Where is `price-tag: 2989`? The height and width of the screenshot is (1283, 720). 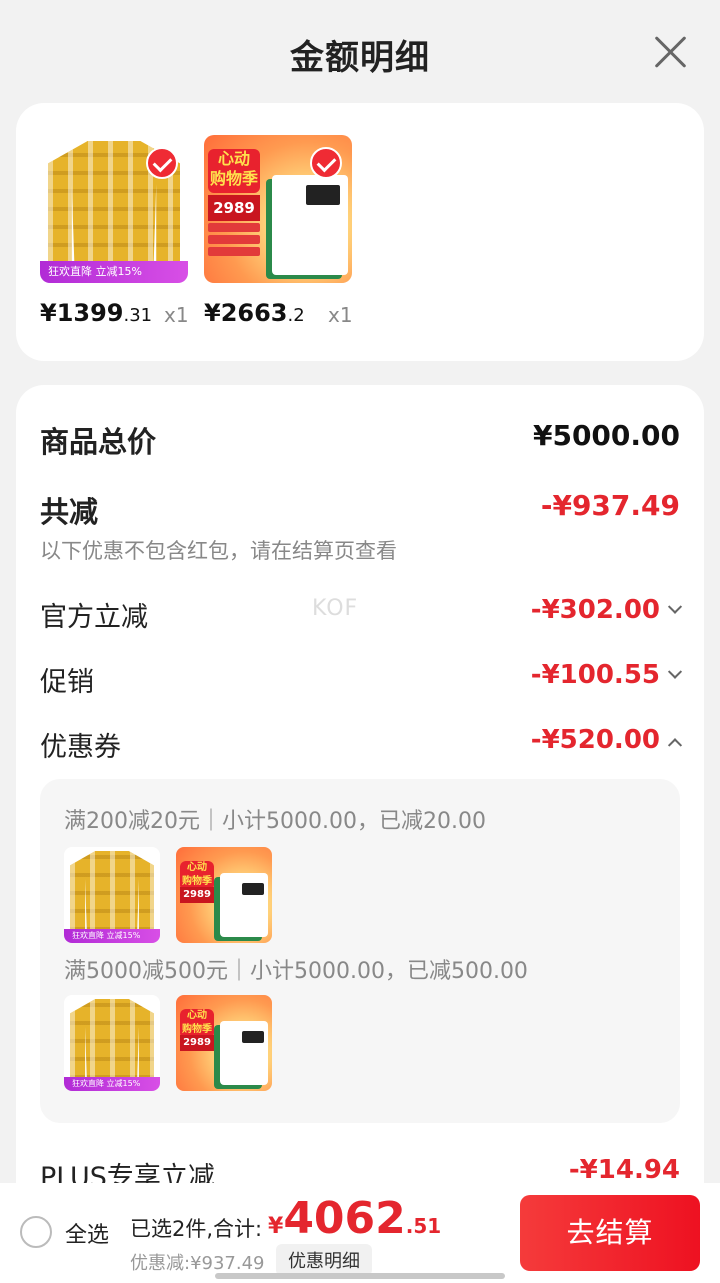 price-tag: 2989 is located at coordinates (234, 208).